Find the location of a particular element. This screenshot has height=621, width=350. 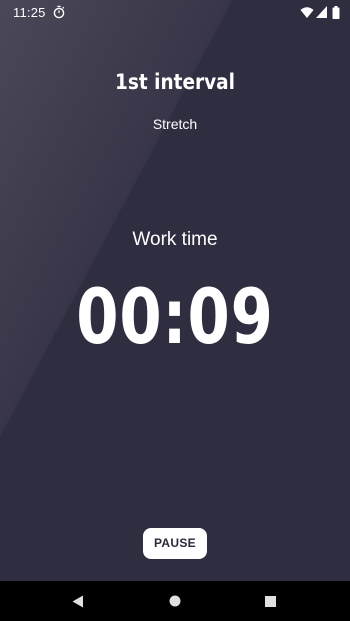

countdown-timer: 00:09 is located at coordinates (175, 316).